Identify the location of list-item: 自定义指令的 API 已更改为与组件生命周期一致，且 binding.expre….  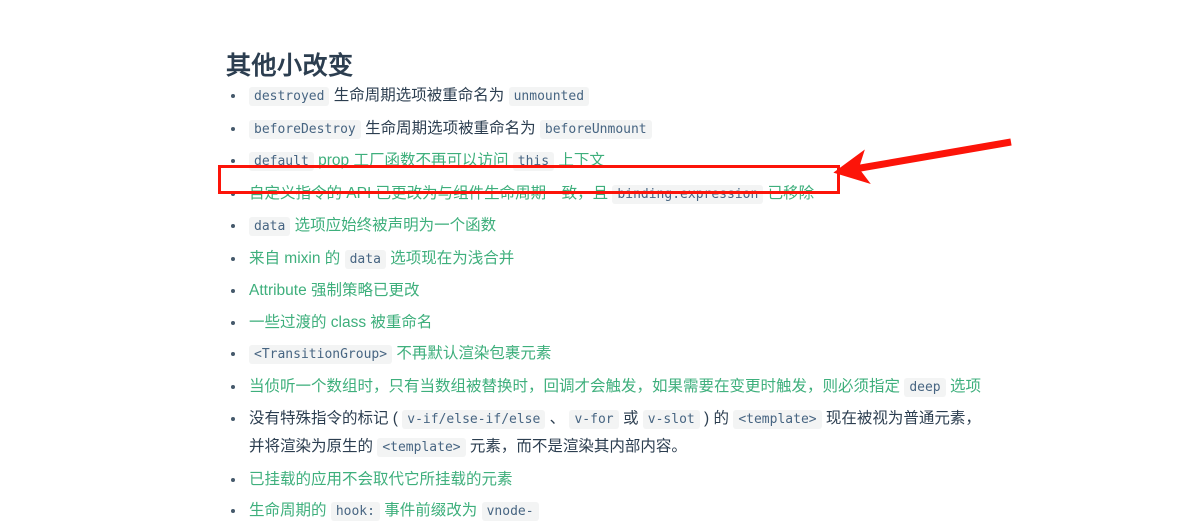
(606, 194).